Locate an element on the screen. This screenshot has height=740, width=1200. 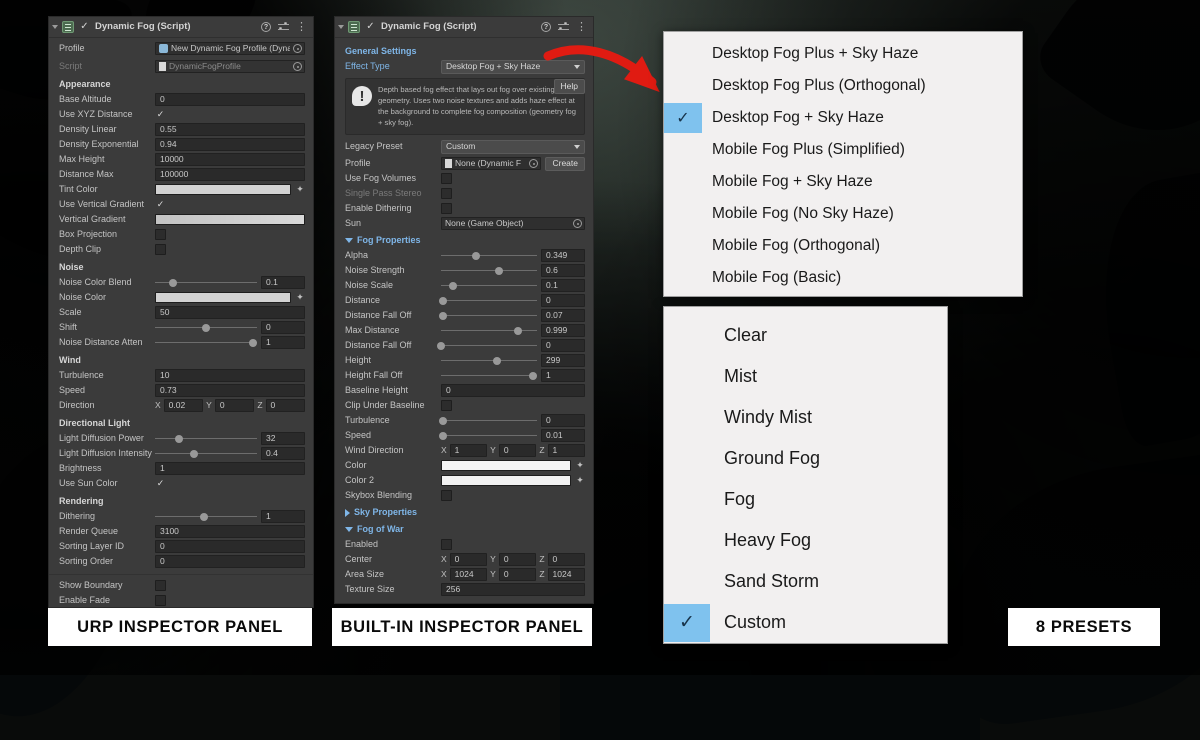
profile-object-field: New Dynamic Fog Profile (Dynar is located at coordinates (230, 48).